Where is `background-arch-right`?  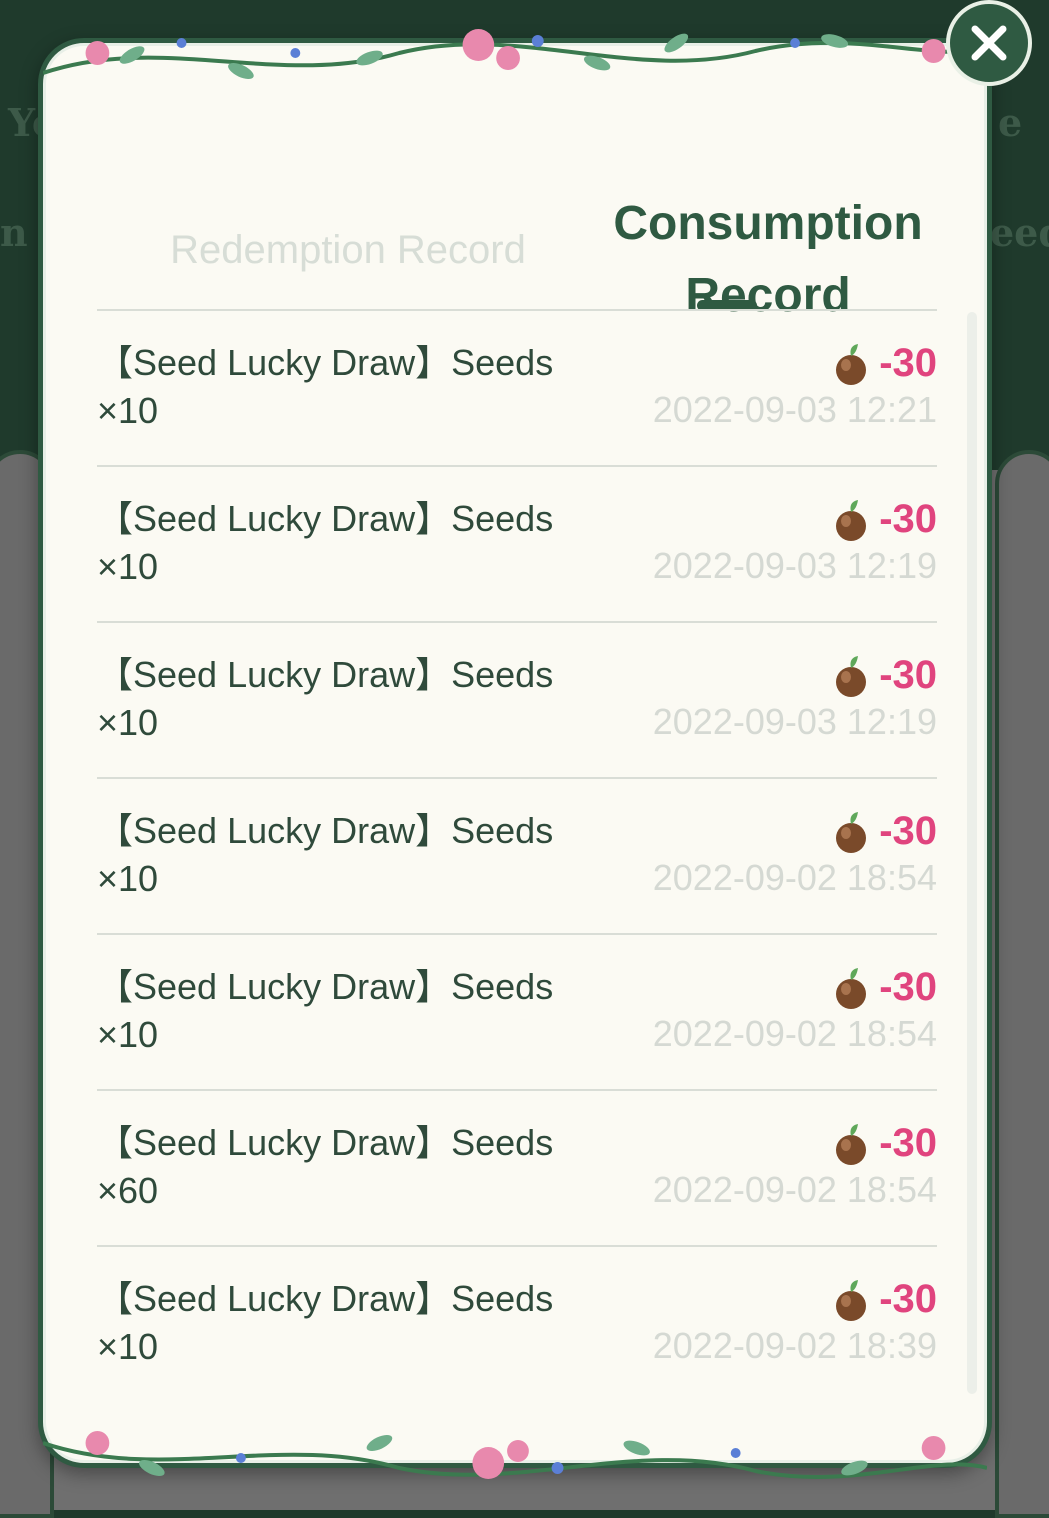
background-arch-right is located at coordinates (1022, 984).